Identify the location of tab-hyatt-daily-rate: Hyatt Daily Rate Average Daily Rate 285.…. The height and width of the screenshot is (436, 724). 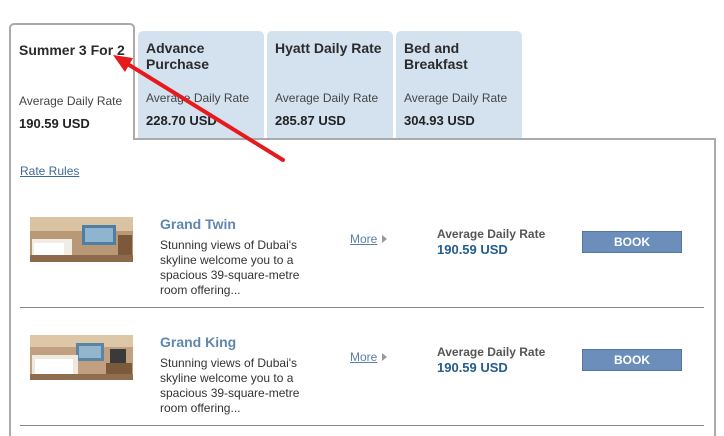
(330, 85).